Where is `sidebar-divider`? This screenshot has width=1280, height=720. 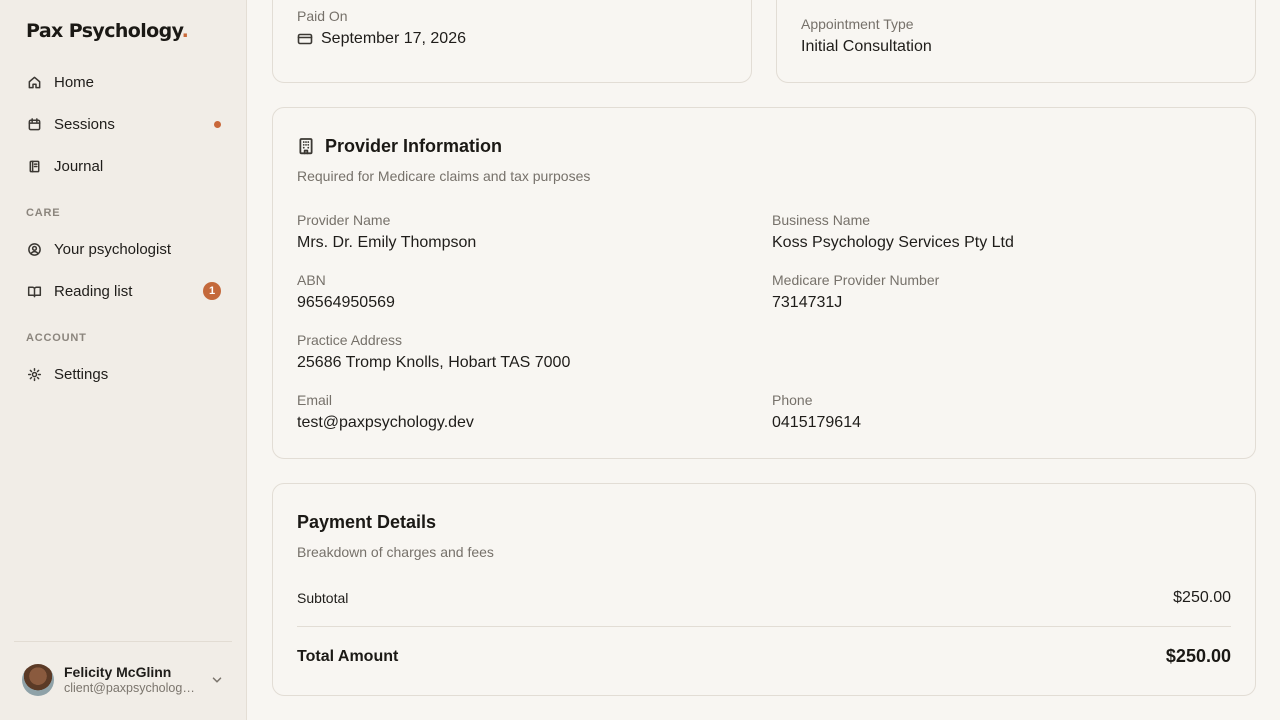 sidebar-divider is located at coordinates (123, 641).